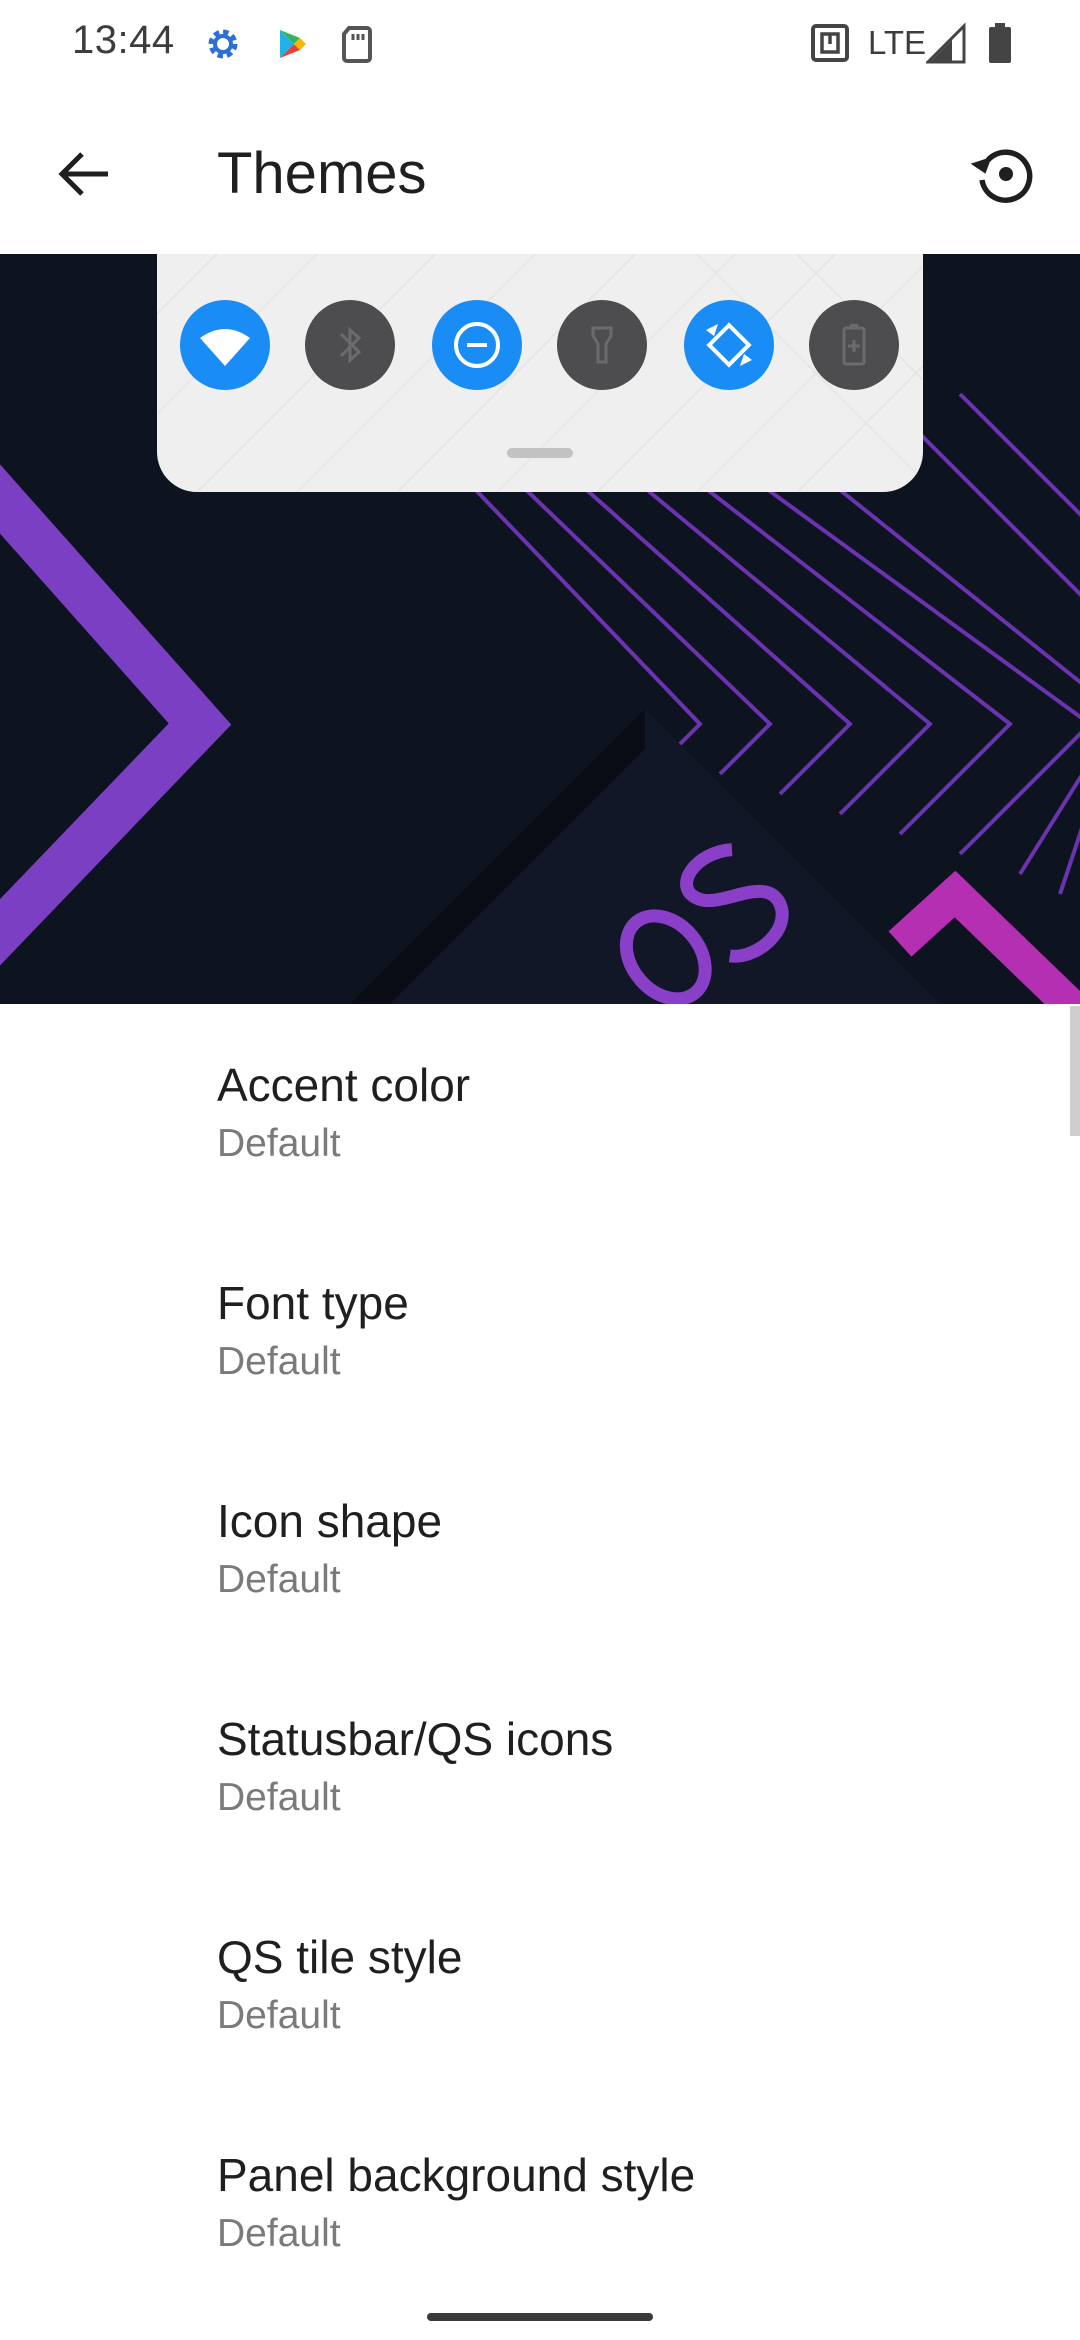 This screenshot has width=1080, height=2340. What do you see at coordinates (540, 373) in the screenshot?
I see `quick-settings-panel` at bounding box center [540, 373].